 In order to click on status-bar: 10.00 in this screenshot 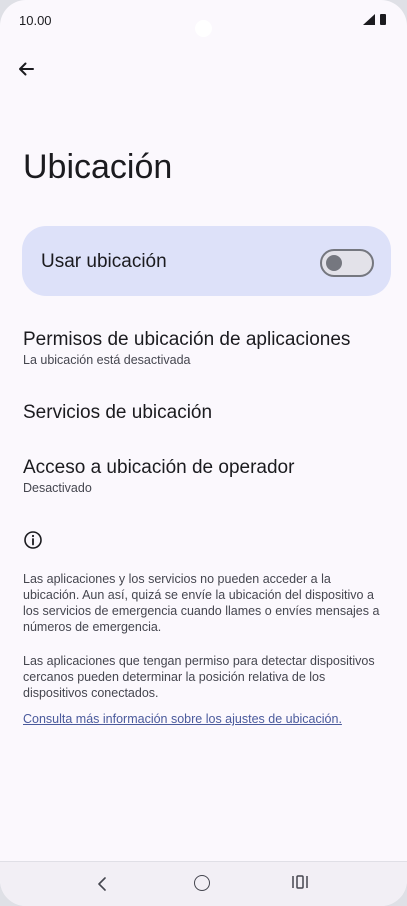, I will do `click(203, 20)`.